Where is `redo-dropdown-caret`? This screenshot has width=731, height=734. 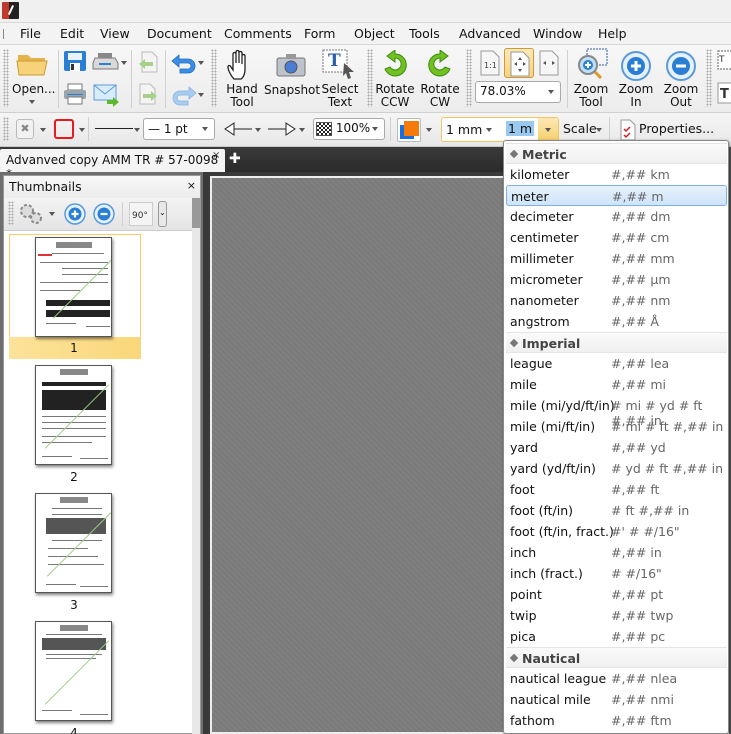 redo-dropdown-caret is located at coordinates (201, 95).